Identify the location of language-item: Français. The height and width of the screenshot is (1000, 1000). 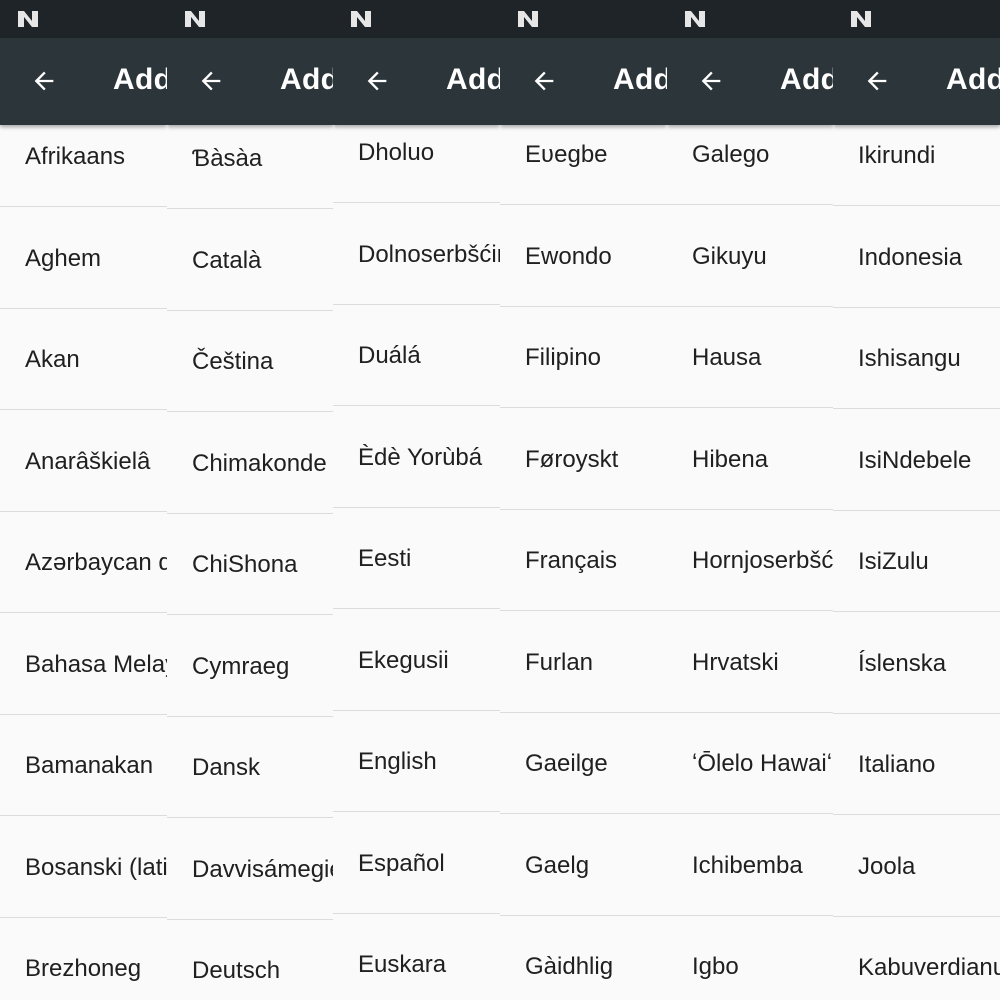
(583, 560).